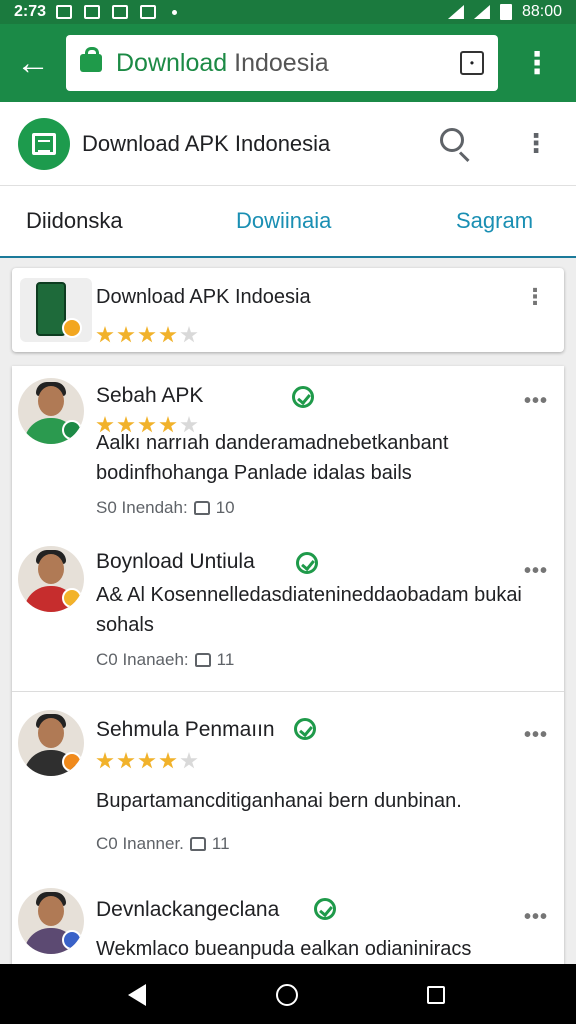 This screenshot has width=576, height=1024. Describe the element at coordinates (284, 949) in the screenshot. I see `review-text: Wekmlaco bueanpuda ealkan odianiniracs` at that location.